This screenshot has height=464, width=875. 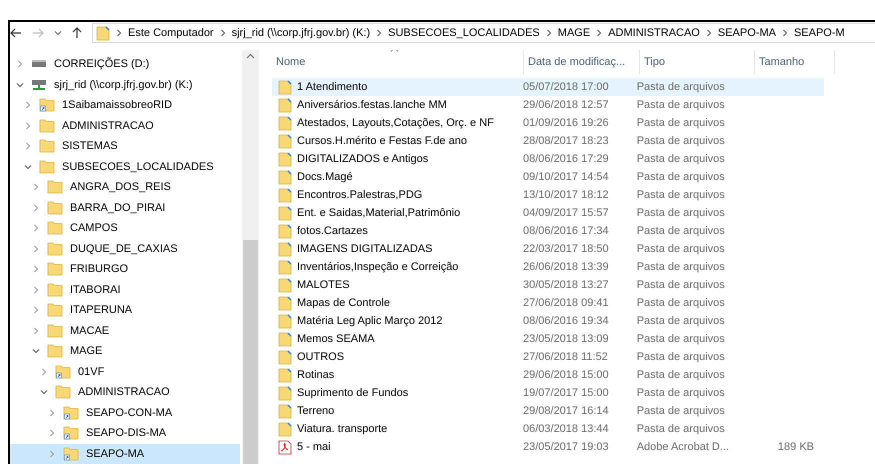 I want to click on file-row: OUTROS 27/06/2018 11:52 Pasta de arquivos, so click(x=548, y=357).